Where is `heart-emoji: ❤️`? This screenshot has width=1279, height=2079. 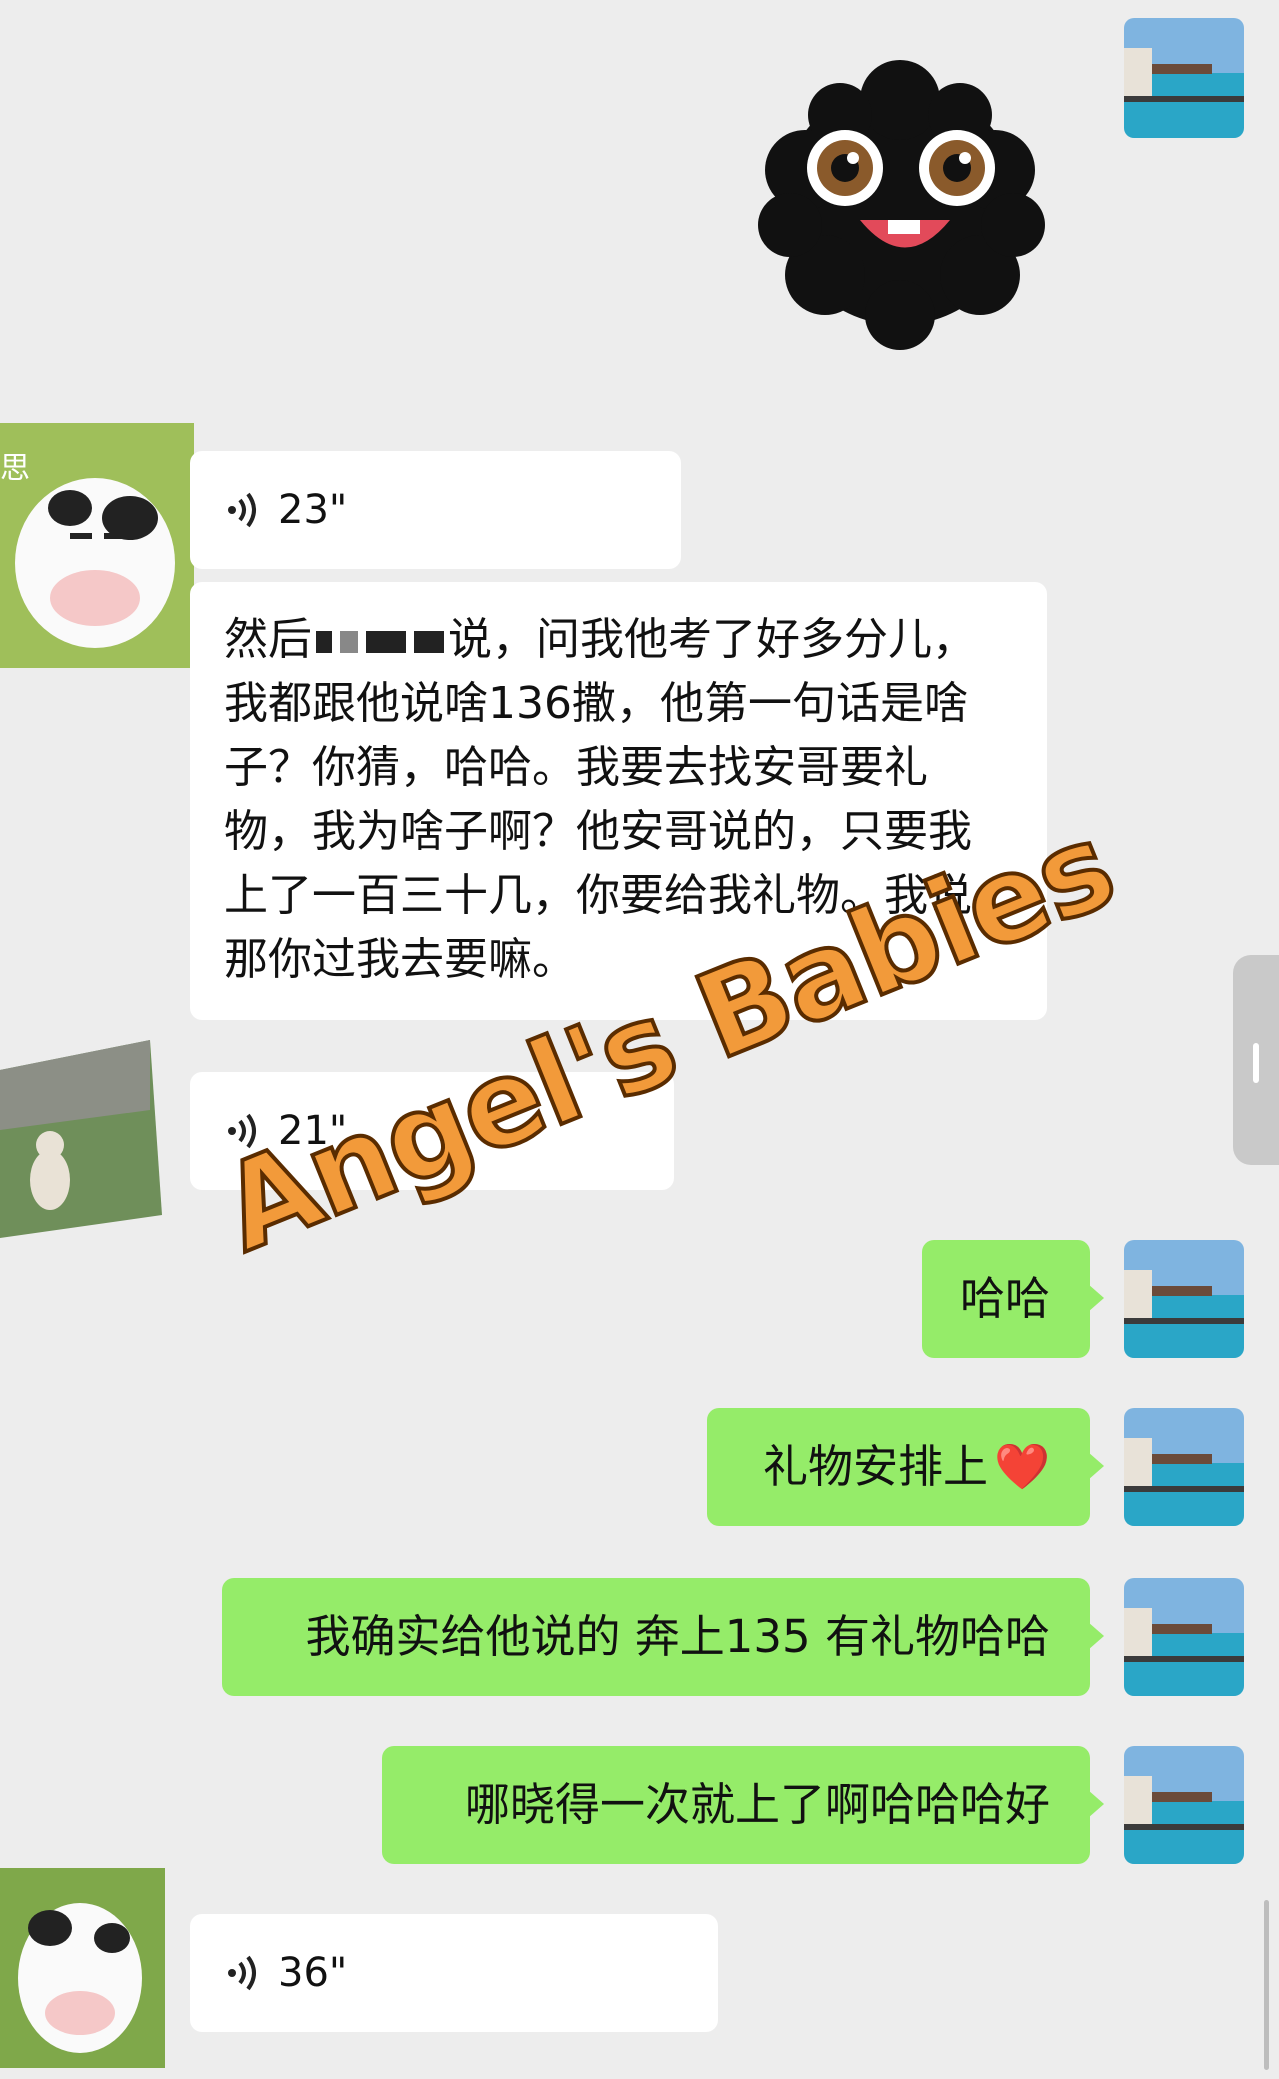
heart-emoji: ❤️ is located at coordinates (1021, 1466).